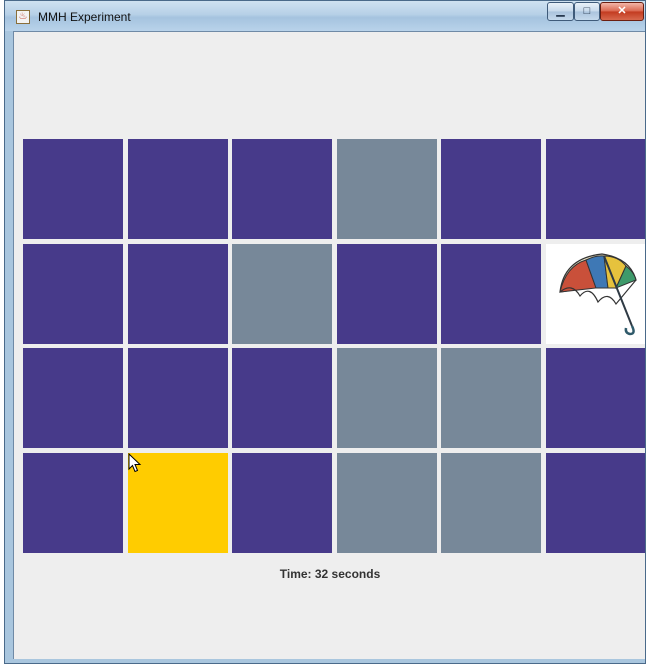 Image resolution: width=646 pixels, height=664 pixels. What do you see at coordinates (134, 462) in the screenshot?
I see `mouse-pointer-icon` at bounding box center [134, 462].